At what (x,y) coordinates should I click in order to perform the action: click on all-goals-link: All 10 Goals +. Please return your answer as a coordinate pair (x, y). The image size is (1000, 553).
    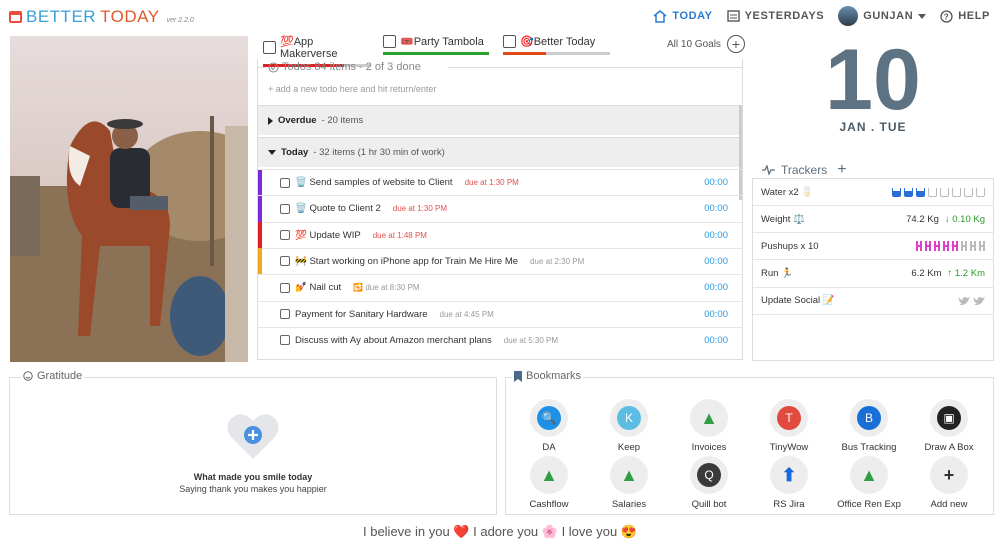
    Looking at the image, I should click on (706, 44).